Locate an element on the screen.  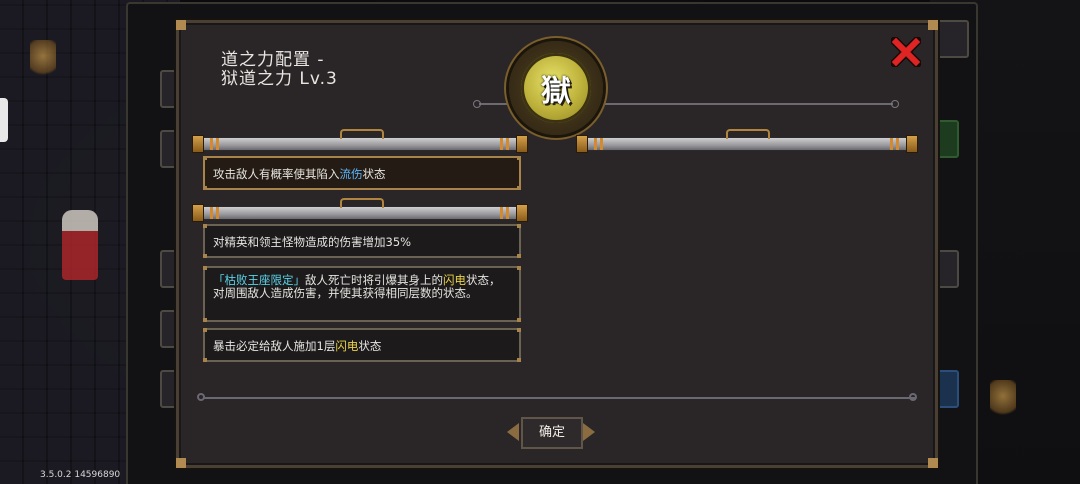
effect-text: 对精英和领主怪物造成的伤害增加35% is located at coordinates (312, 242).